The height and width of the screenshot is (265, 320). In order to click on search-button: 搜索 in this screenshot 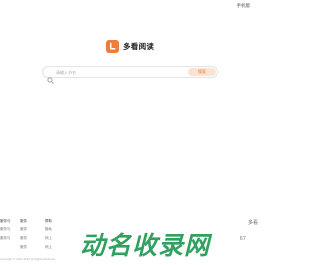, I will do `click(202, 72)`.